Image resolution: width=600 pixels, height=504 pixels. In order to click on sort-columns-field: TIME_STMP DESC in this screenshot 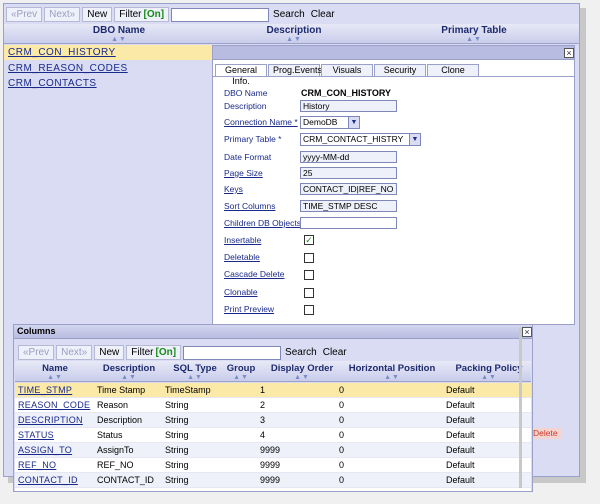, I will do `click(348, 206)`.